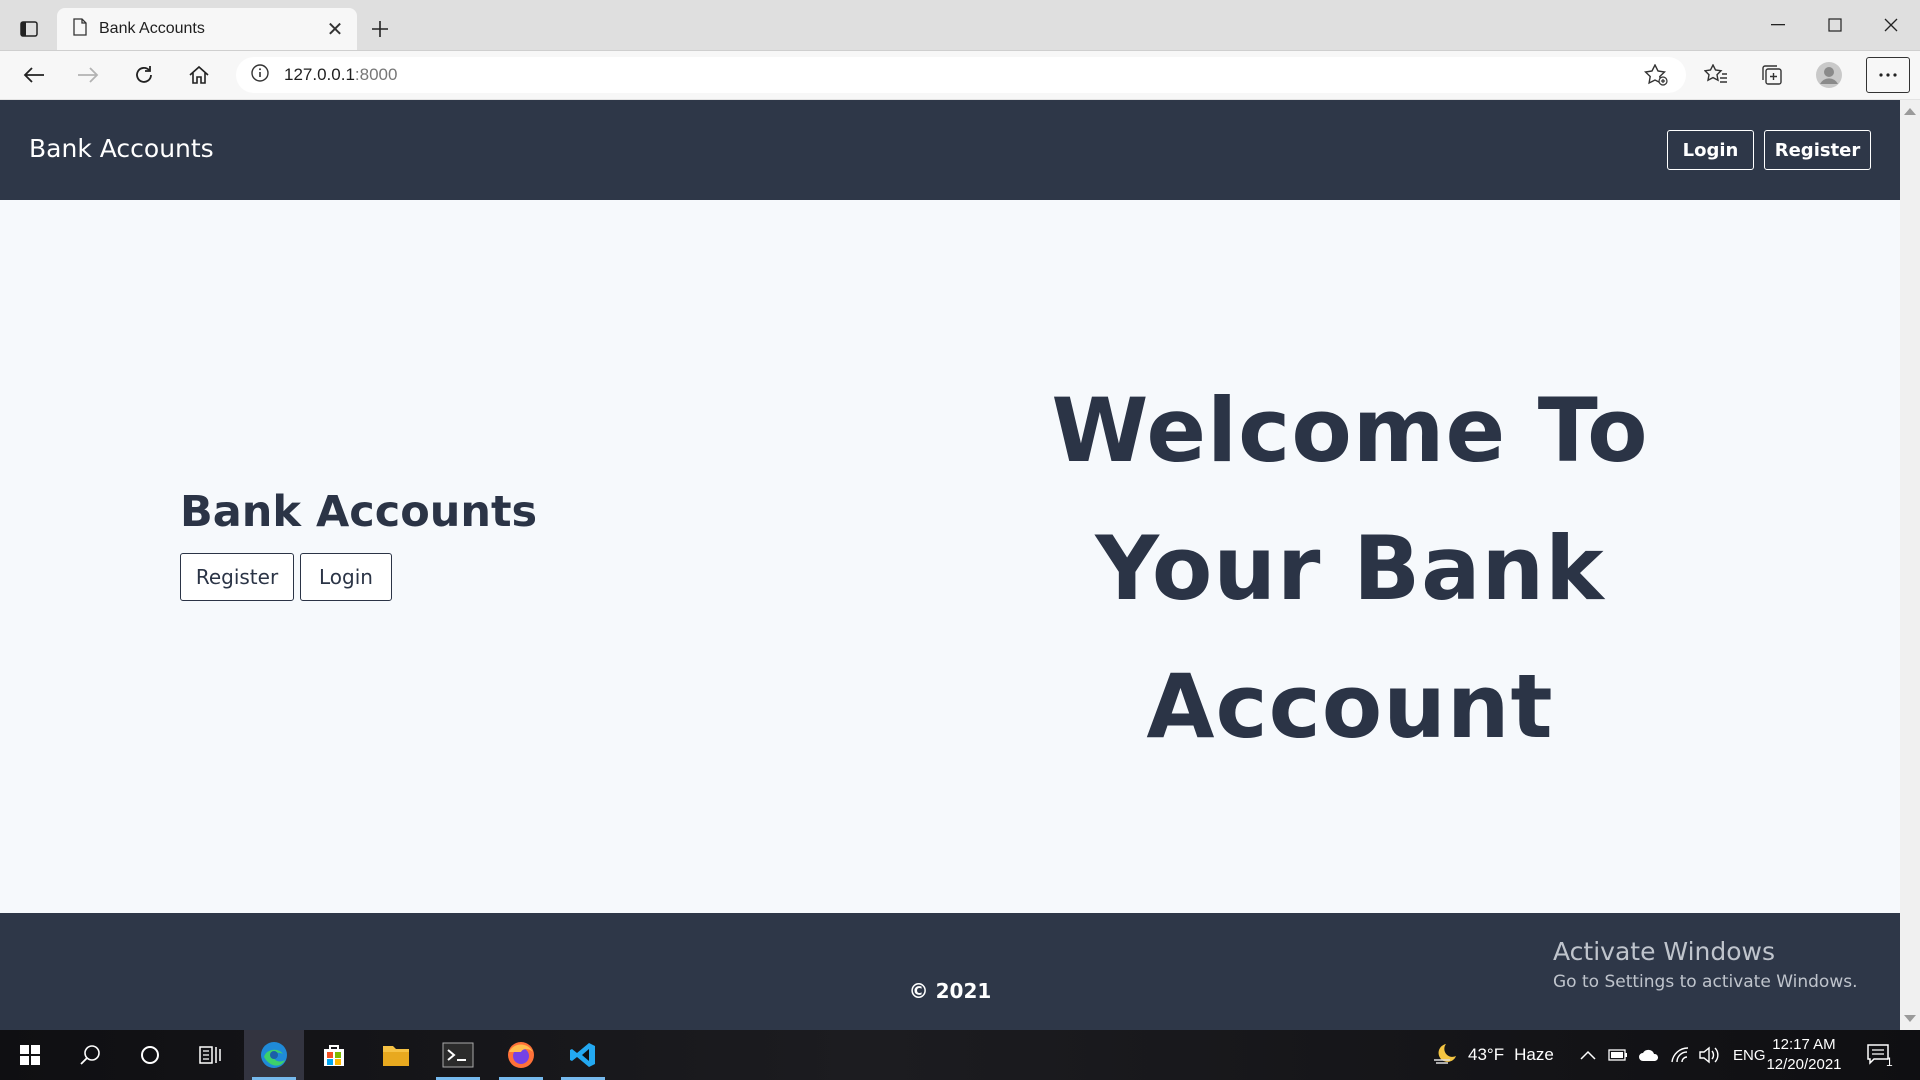 The image size is (1920, 1080). Describe the element at coordinates (1709, 1055) in the screenshot. I see `volume-icon` at that location.